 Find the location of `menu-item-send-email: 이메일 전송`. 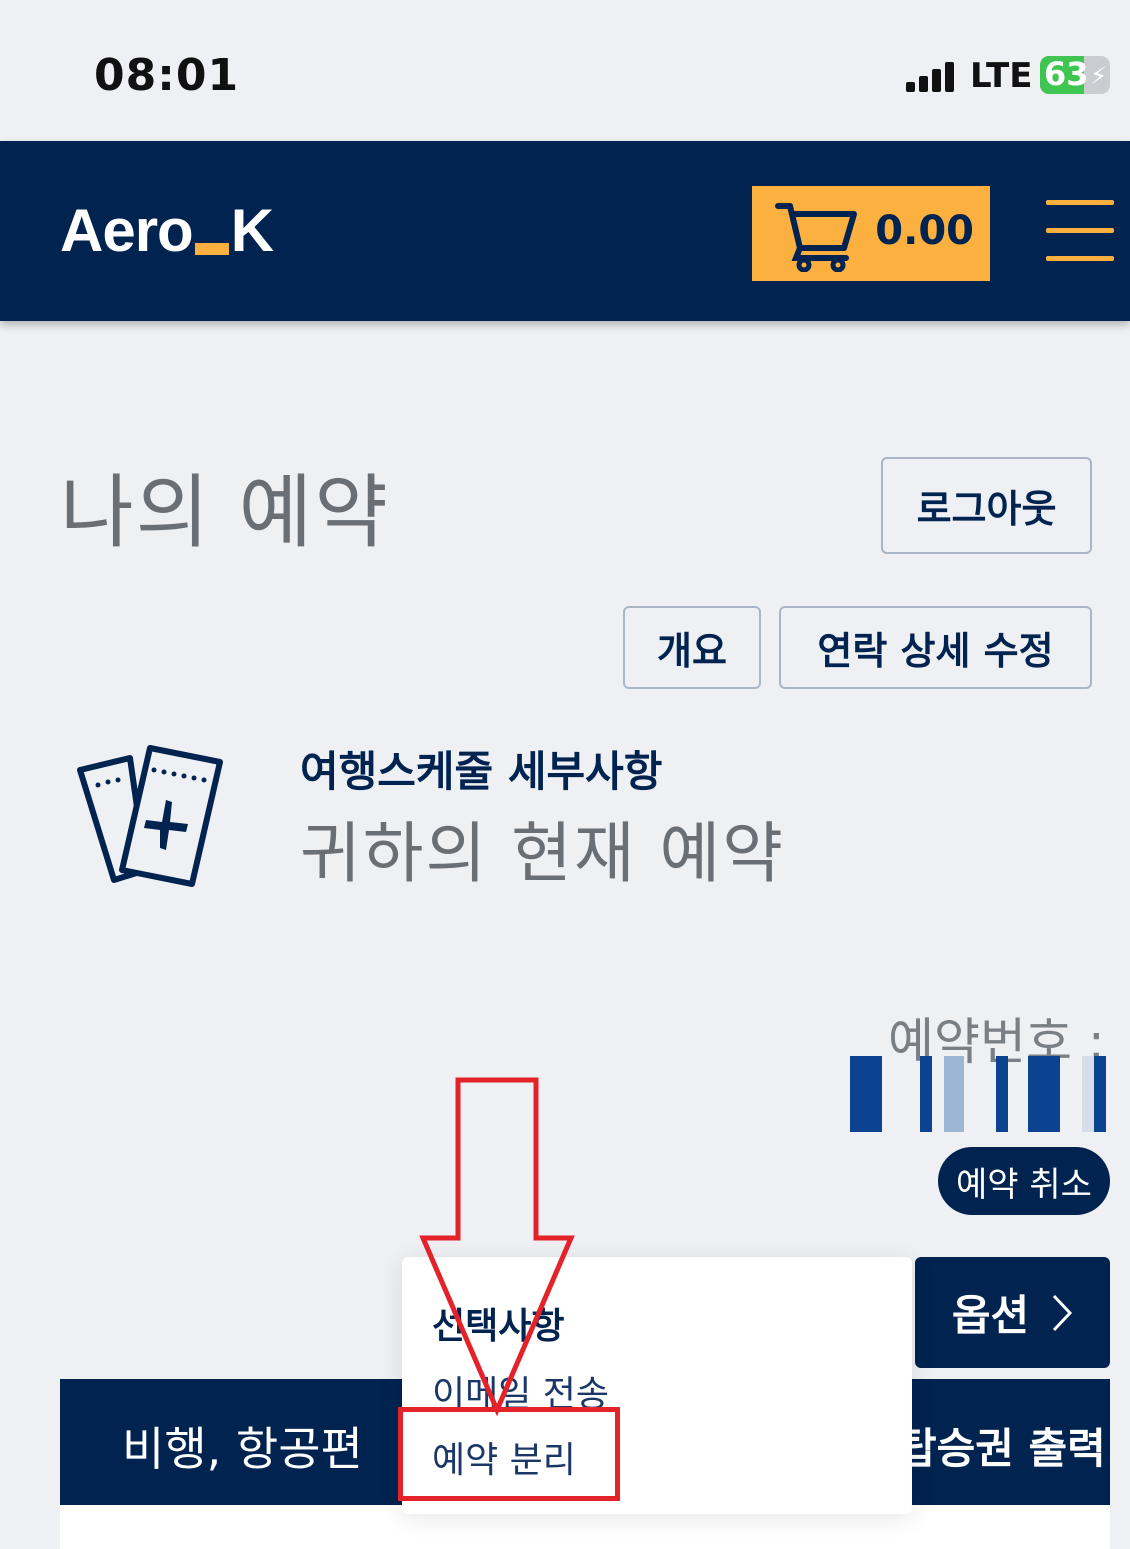

menu-item-send-email: 이메일 전송 is located at coordinates (520, 1391).